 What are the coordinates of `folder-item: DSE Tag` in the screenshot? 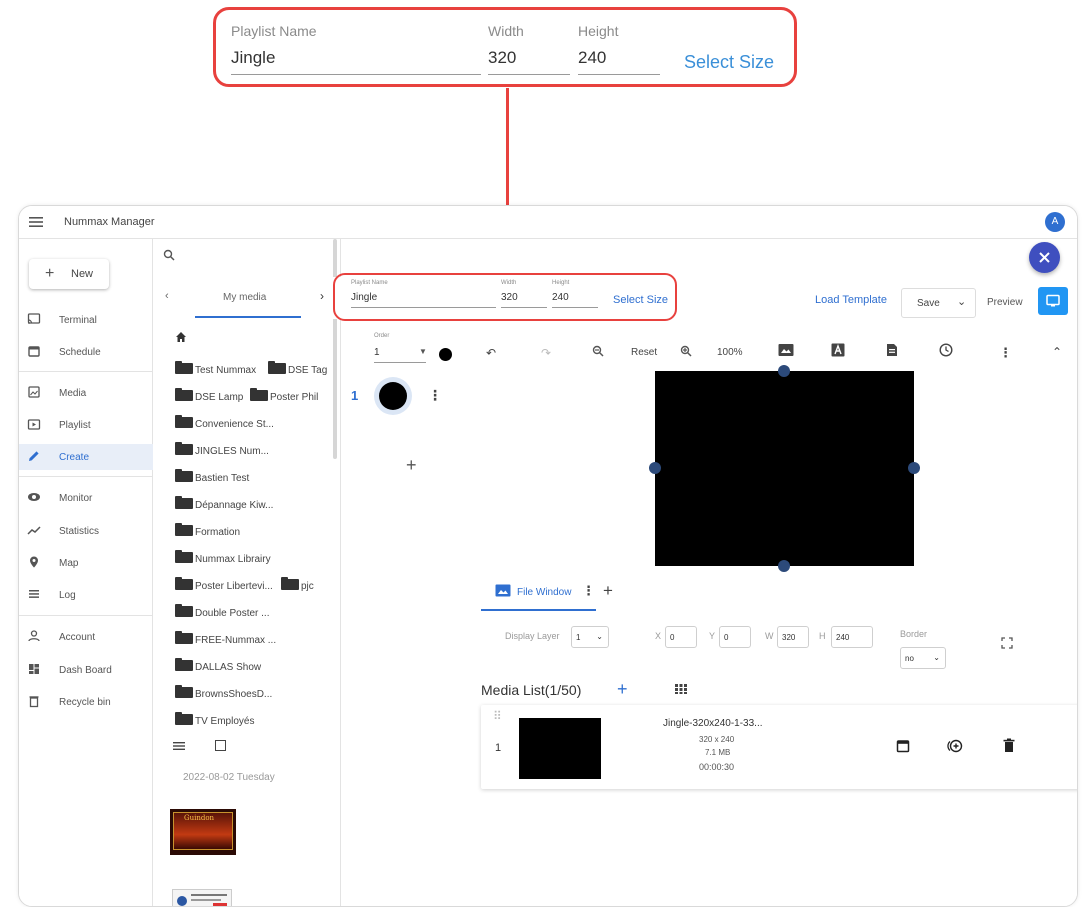 It's located at (297, 368).